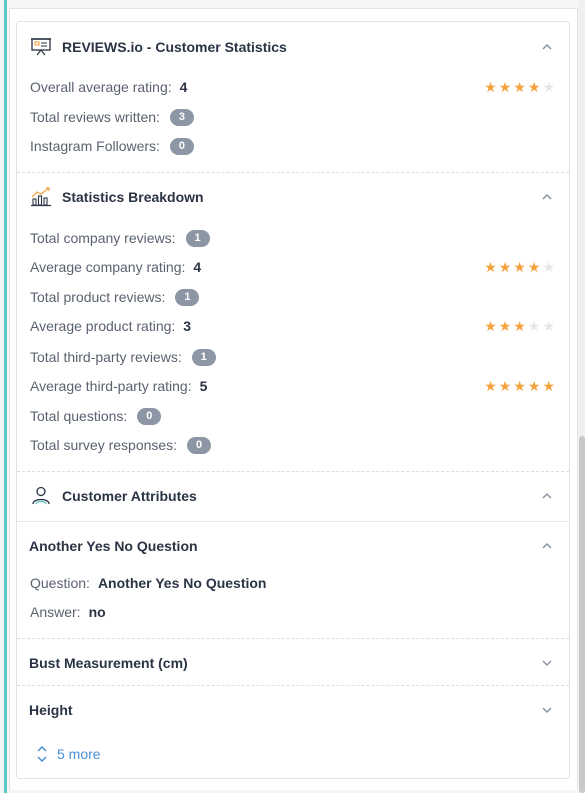 This screenshot has height=793, width=585. Describe the element at coordinates (292, 710) in the screenshot. I see `attribute-height-header: Height` at that location.